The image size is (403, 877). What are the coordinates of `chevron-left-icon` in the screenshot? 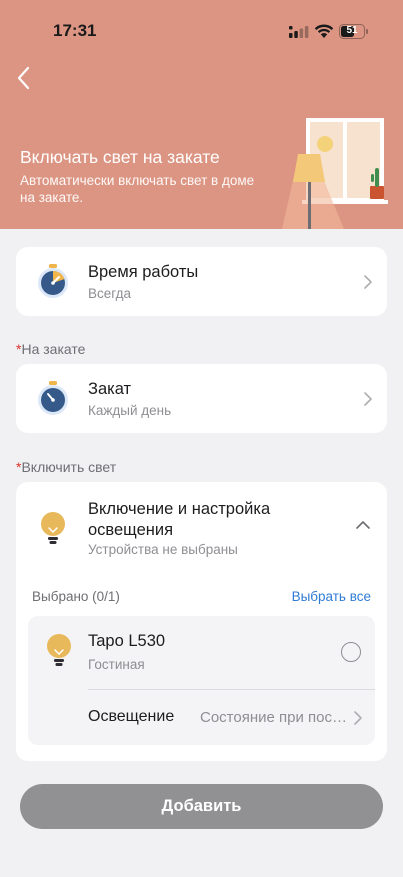 It's located at (23, 78).